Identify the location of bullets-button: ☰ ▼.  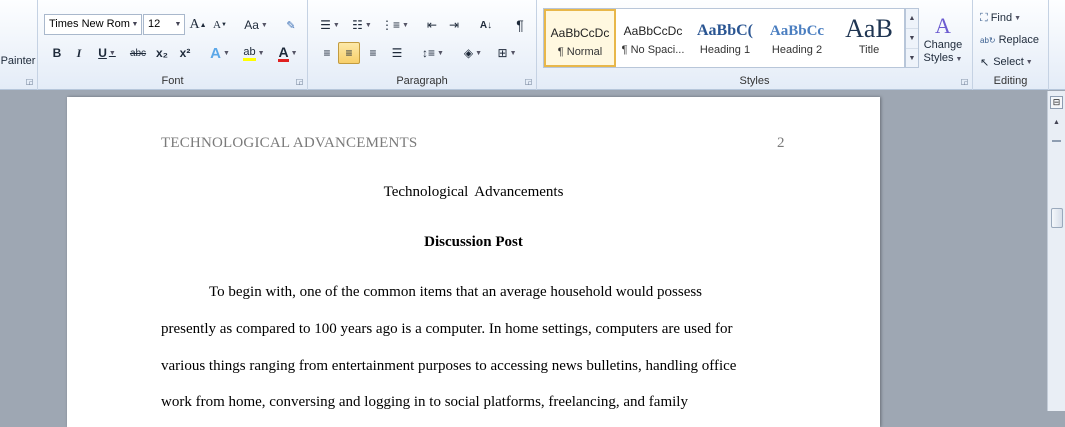
(330, 25).